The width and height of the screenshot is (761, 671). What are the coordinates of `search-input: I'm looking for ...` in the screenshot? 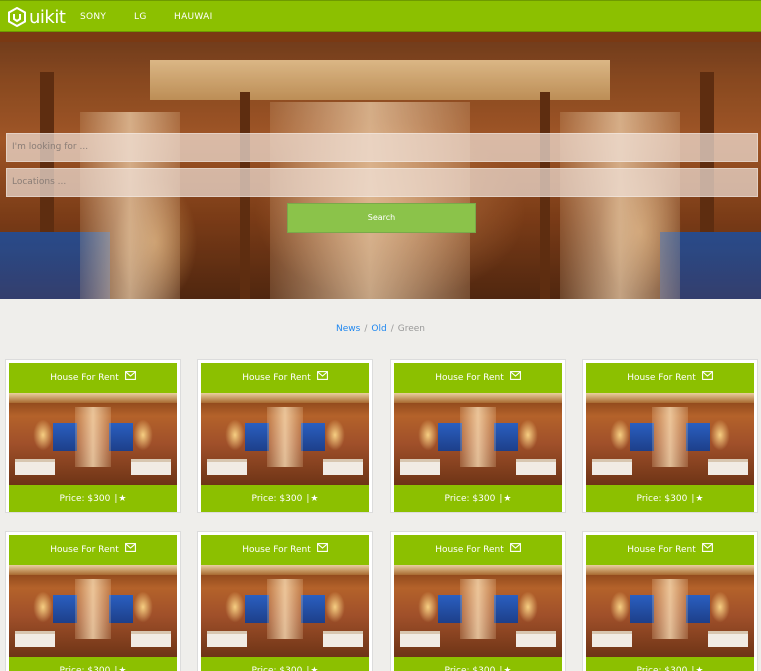 It's located at (382, 147).